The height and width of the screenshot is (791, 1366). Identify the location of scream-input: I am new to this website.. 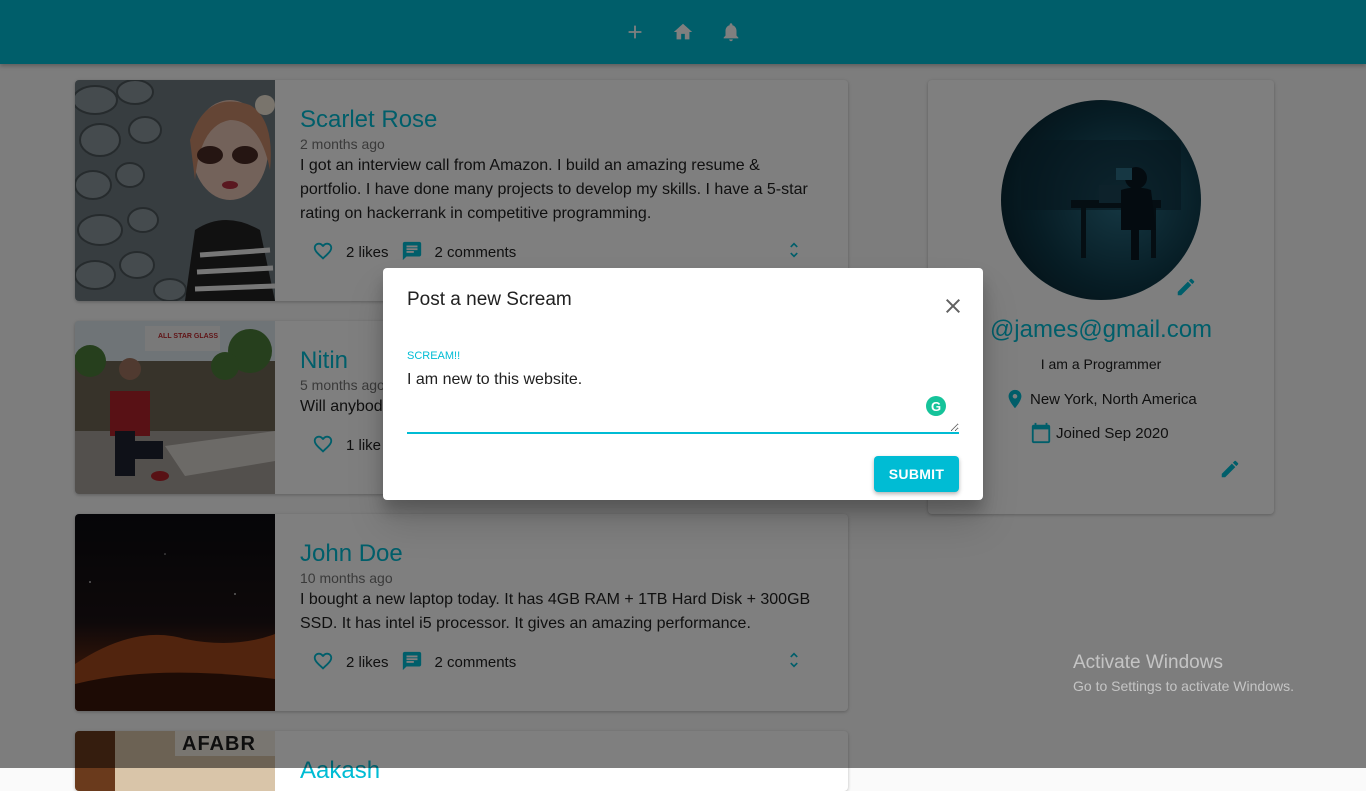
(683, 401).